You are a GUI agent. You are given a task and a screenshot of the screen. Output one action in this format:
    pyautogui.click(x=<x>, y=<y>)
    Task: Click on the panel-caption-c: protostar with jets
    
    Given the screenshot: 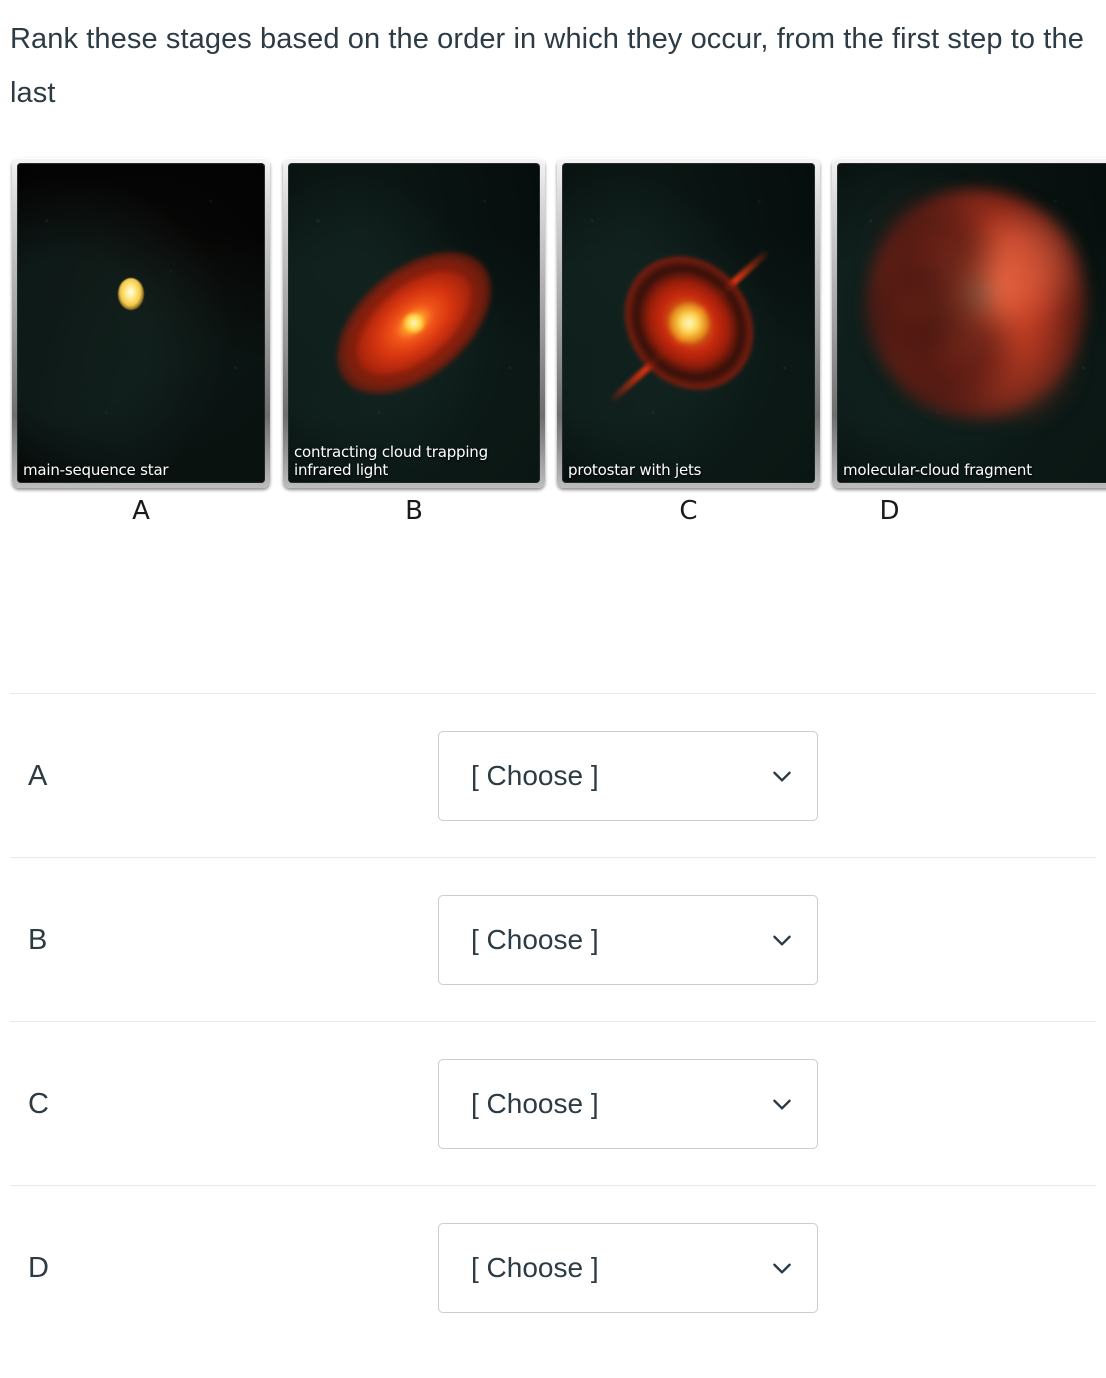 What is the action you would take?
    pyautogui.click(x=635, y=470)
    